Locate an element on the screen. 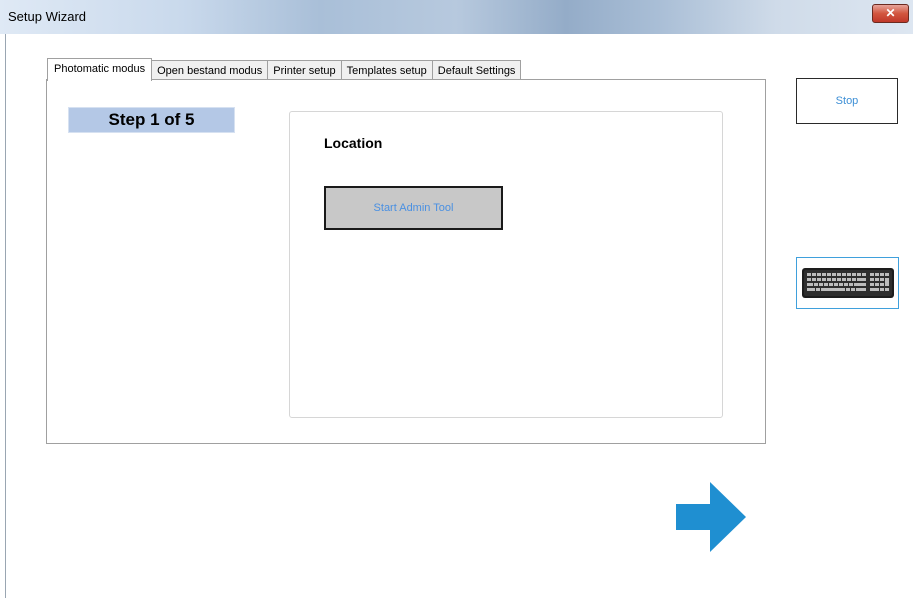  start-admin-tool-button: Start Admin Tool is located at coordinates (413, 208).